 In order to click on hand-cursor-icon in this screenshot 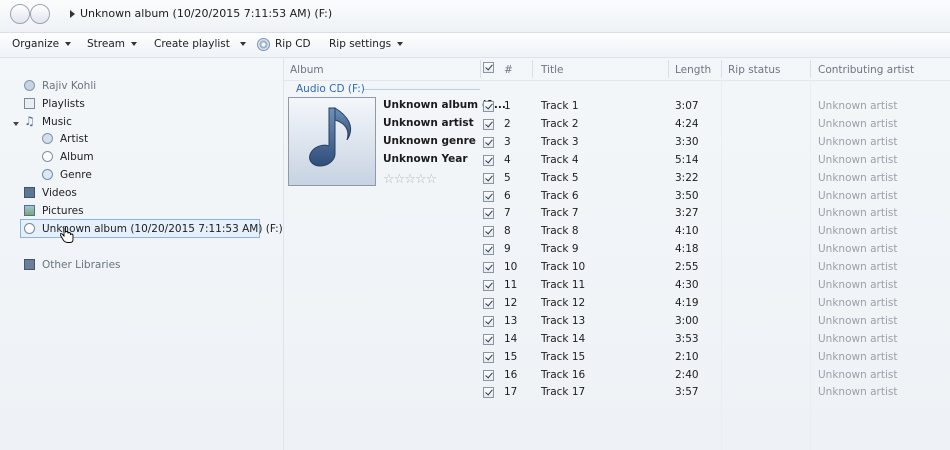, I will do `click(67, 235)`.